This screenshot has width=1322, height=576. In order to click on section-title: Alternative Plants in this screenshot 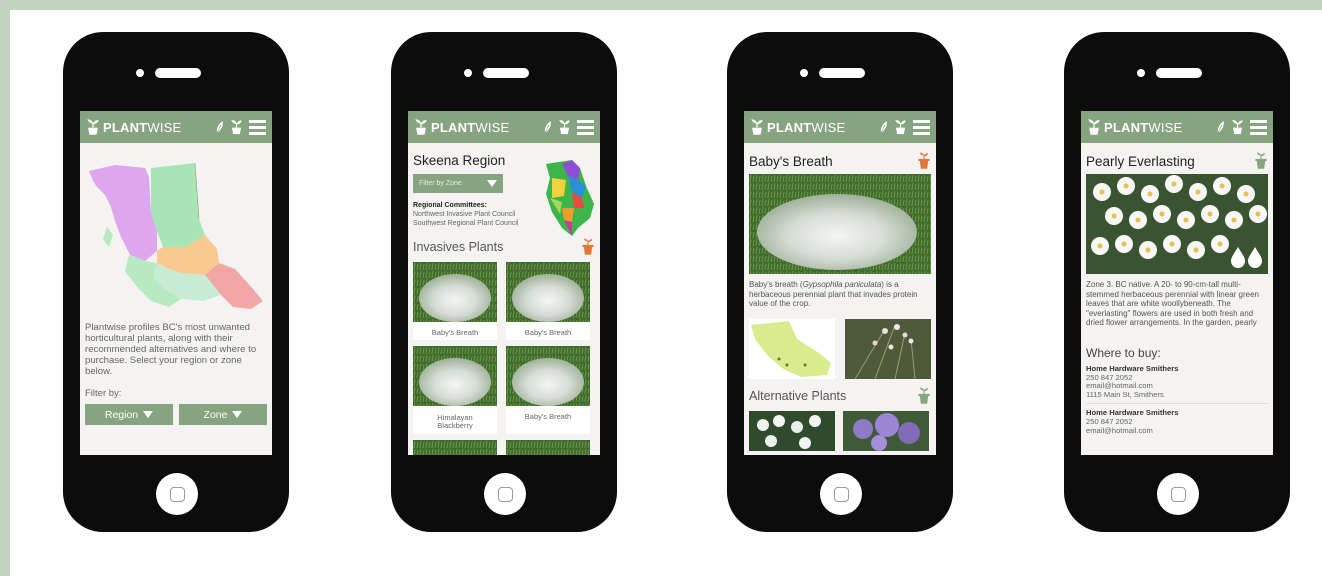, I will do `click(798, 395)`.